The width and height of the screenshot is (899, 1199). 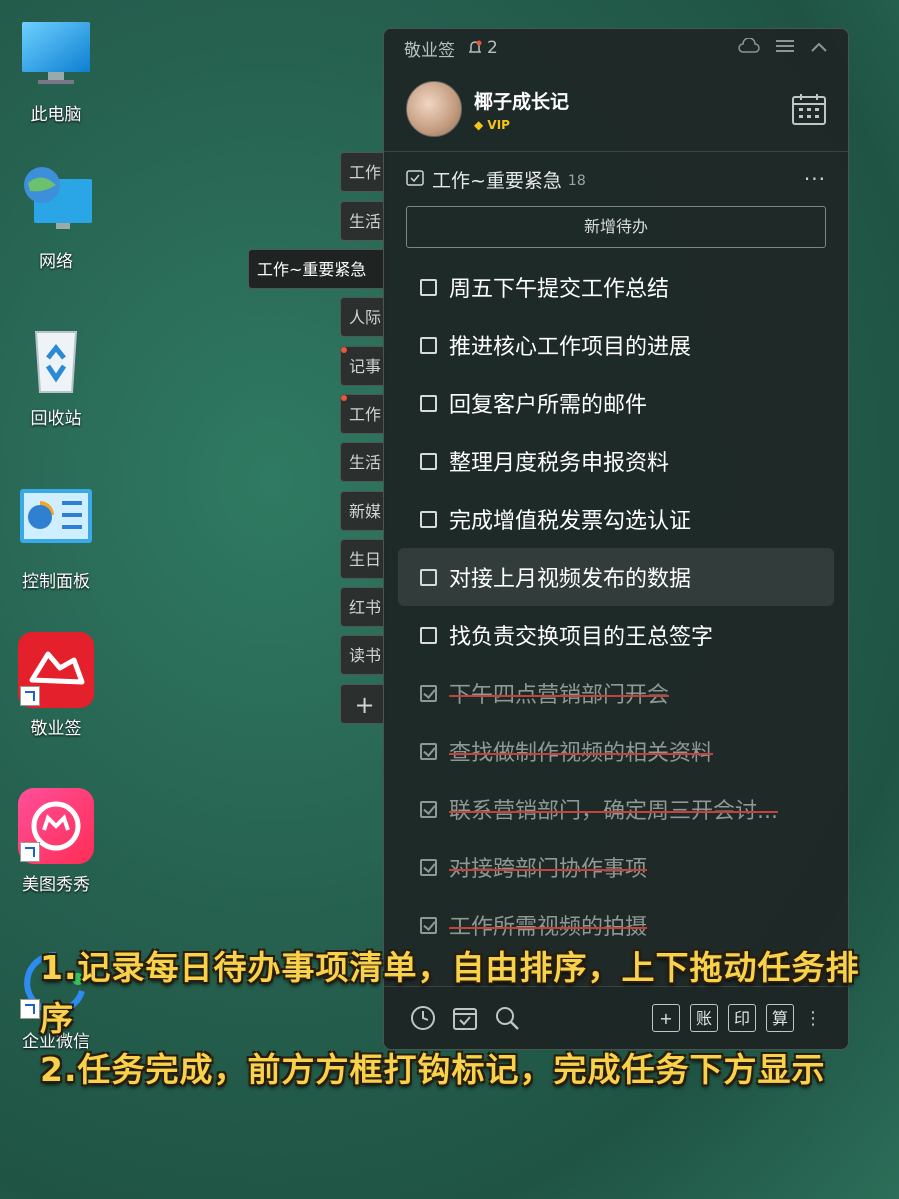 What do you see at coordinates (581, 753) in the screenshot?
I see `task-text: 查找做制作视频的相关资料` at bounding box center [581, 753].